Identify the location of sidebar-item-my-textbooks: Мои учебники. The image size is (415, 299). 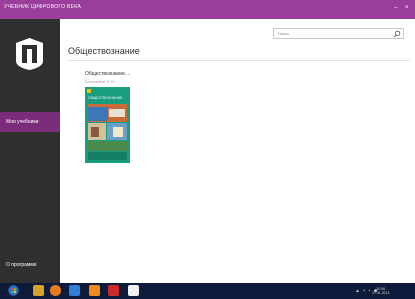
(30, 122).